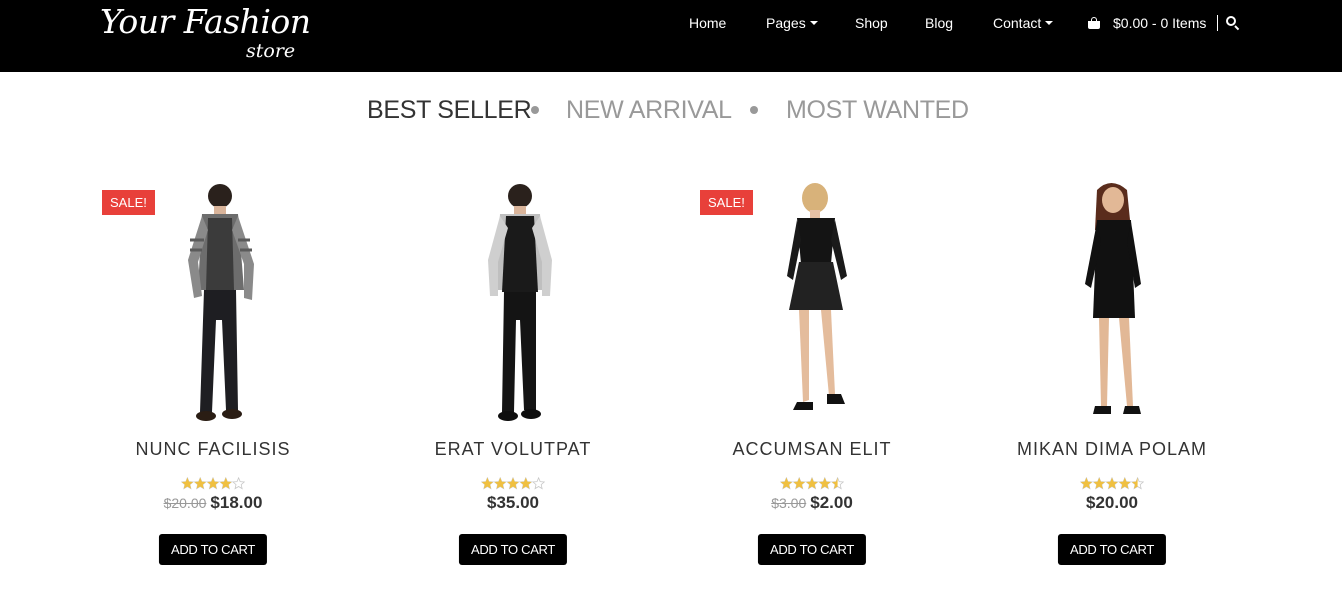 The height and width of the screenshot is (616, 1342). Describe the element at coordinates (1094, 23) in the screenshot. I see `shopping-bag-icon` at that location.